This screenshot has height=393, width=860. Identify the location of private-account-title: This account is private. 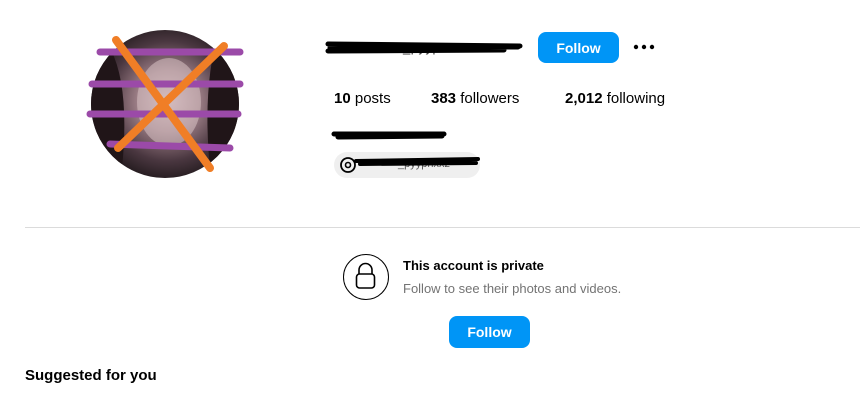
(473, 265).